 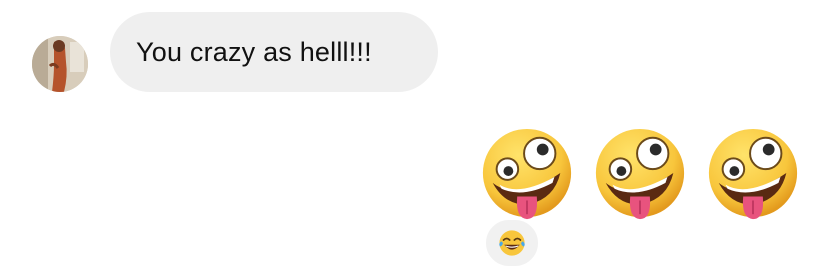 I want to click on avatar-photo-icon, so click(x=60, y=64).